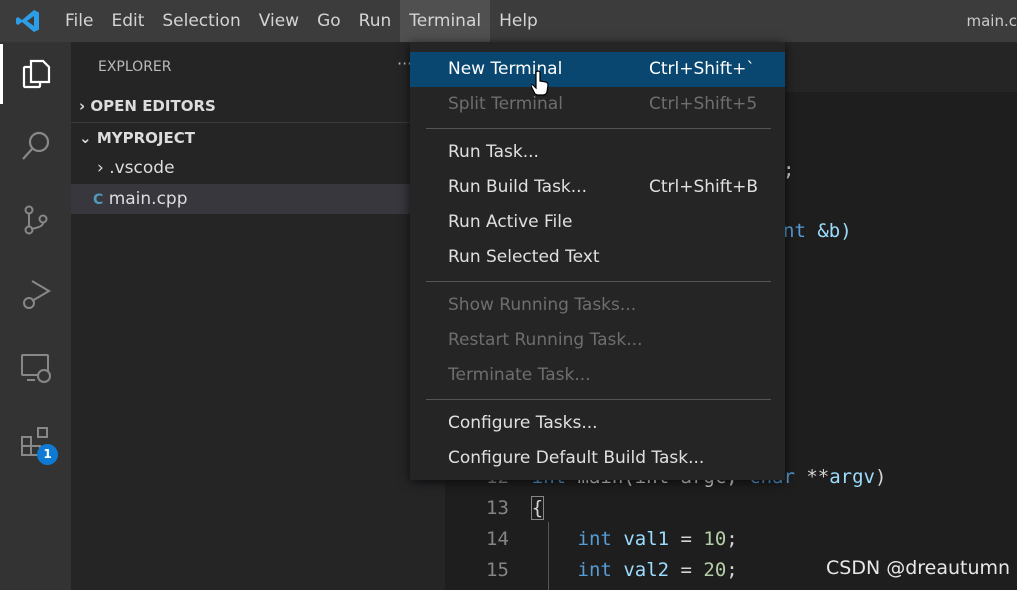 The image size is (1017, 590). I want to click on files-icon, so click(35, 74).